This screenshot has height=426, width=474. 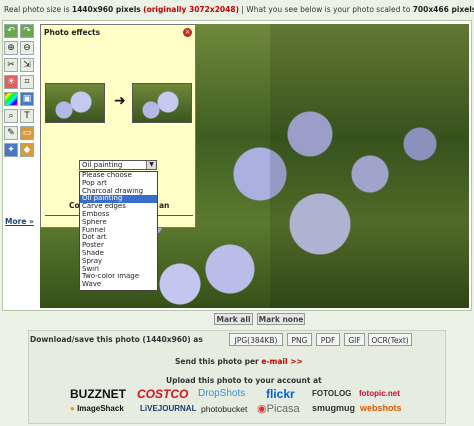 I want to click on effect-option: Spray, so click(x=118, y=262).